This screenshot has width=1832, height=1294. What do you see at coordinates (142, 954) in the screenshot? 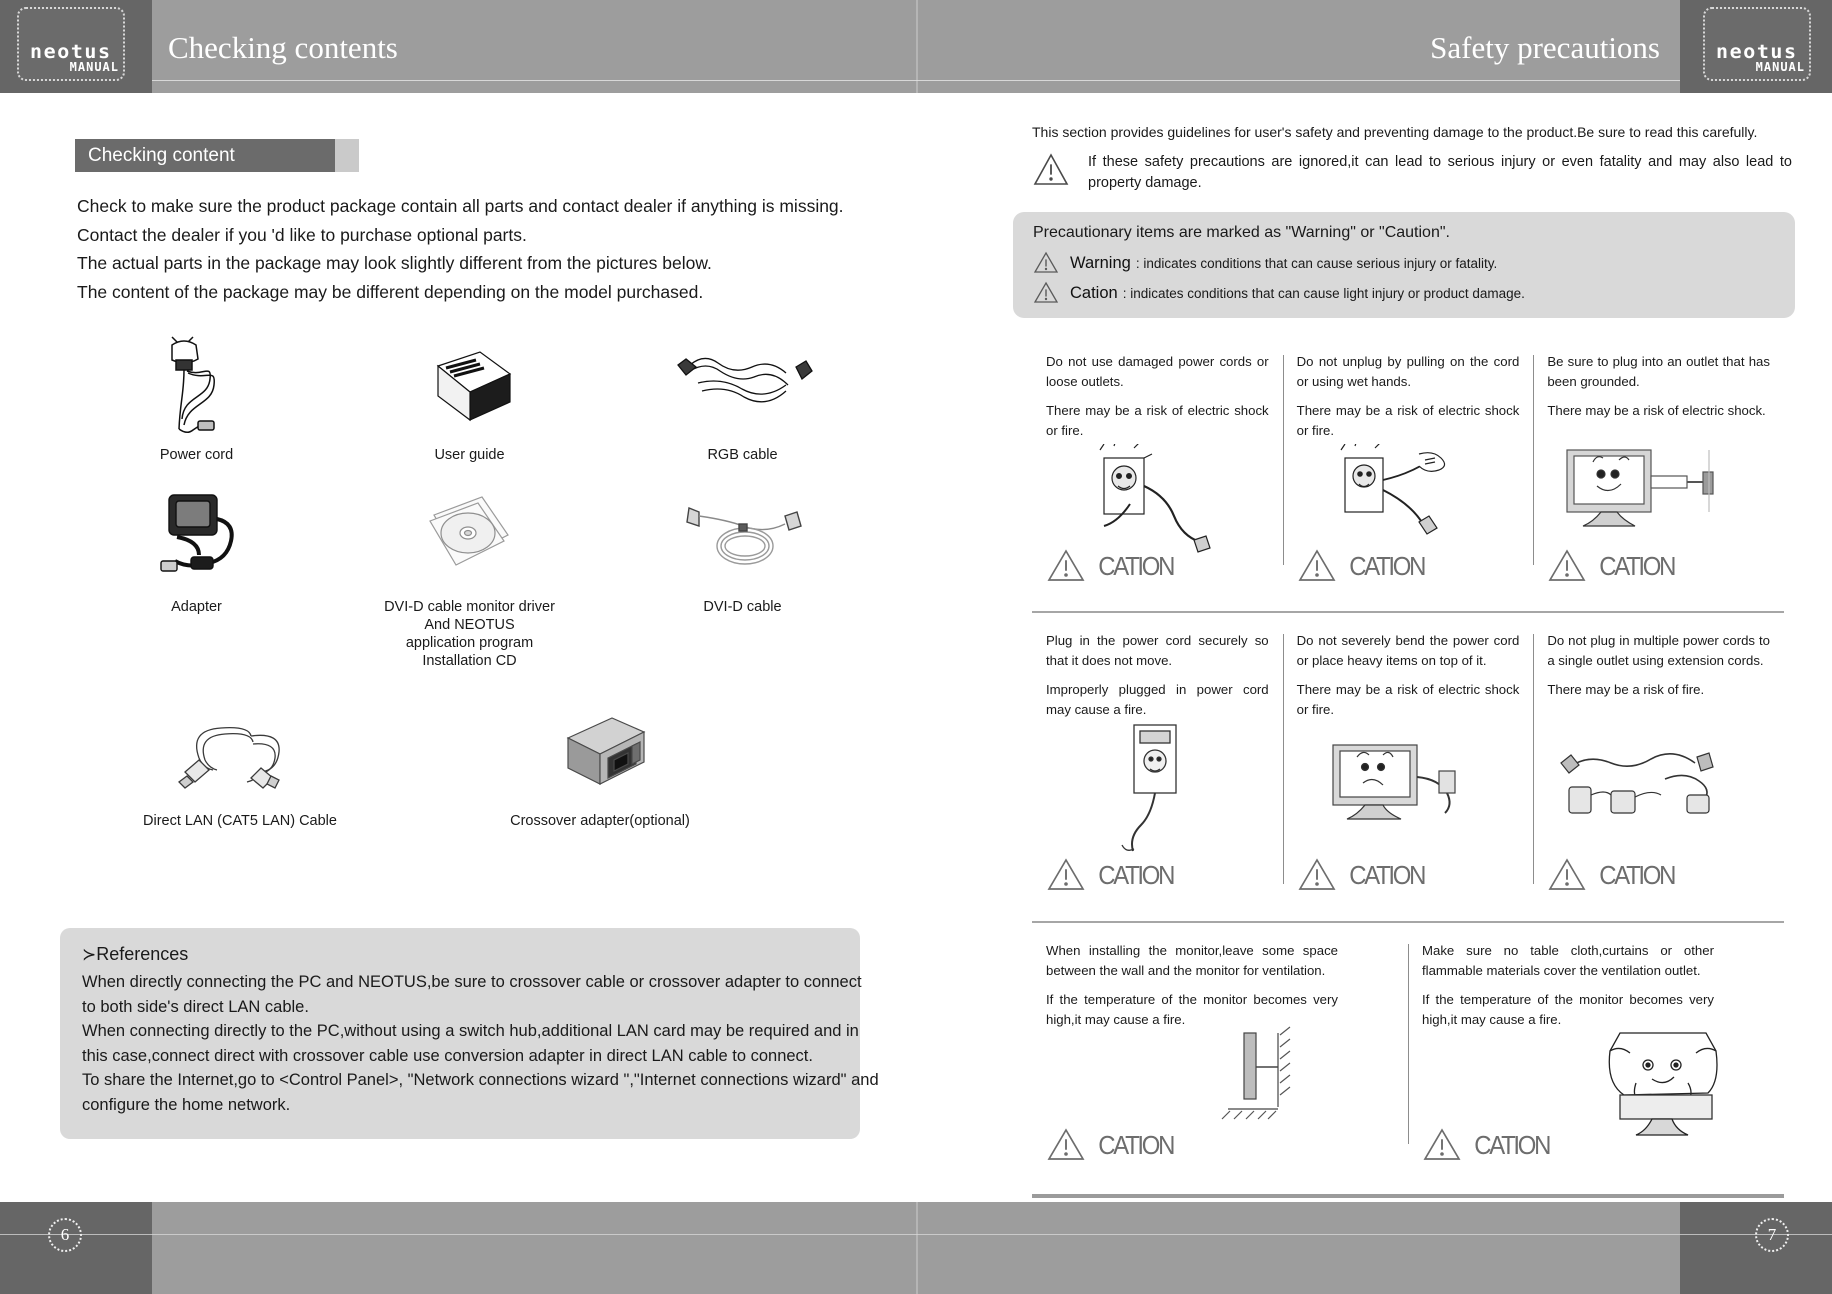
I see `references-title: References` at bounding box center [142, 954].